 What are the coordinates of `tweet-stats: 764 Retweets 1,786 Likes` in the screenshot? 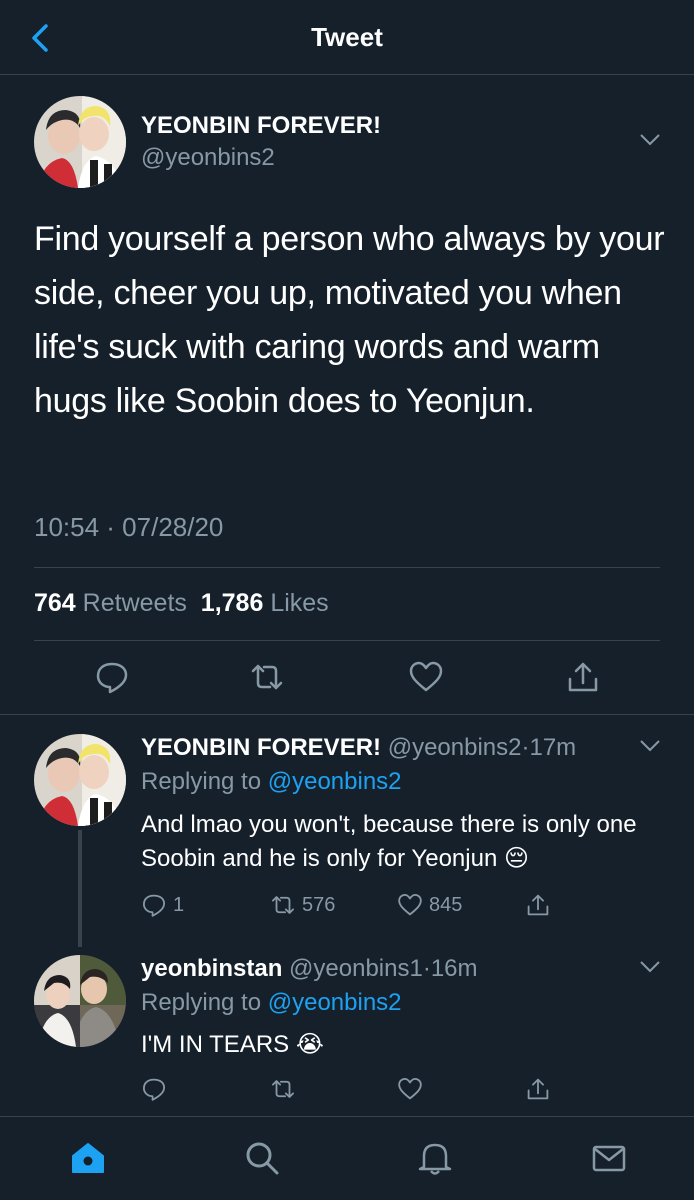 It's located at (181, 603).